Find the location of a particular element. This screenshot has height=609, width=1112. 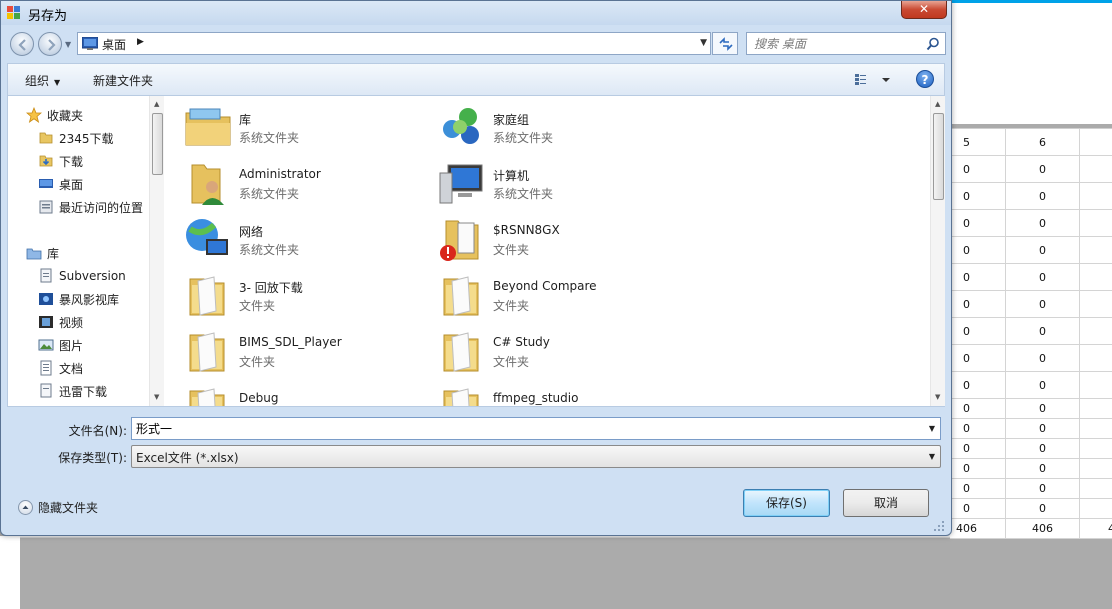

filetype-select: Excel文件 (*.xlsx) ▼ is located at coordinates (536, 456).